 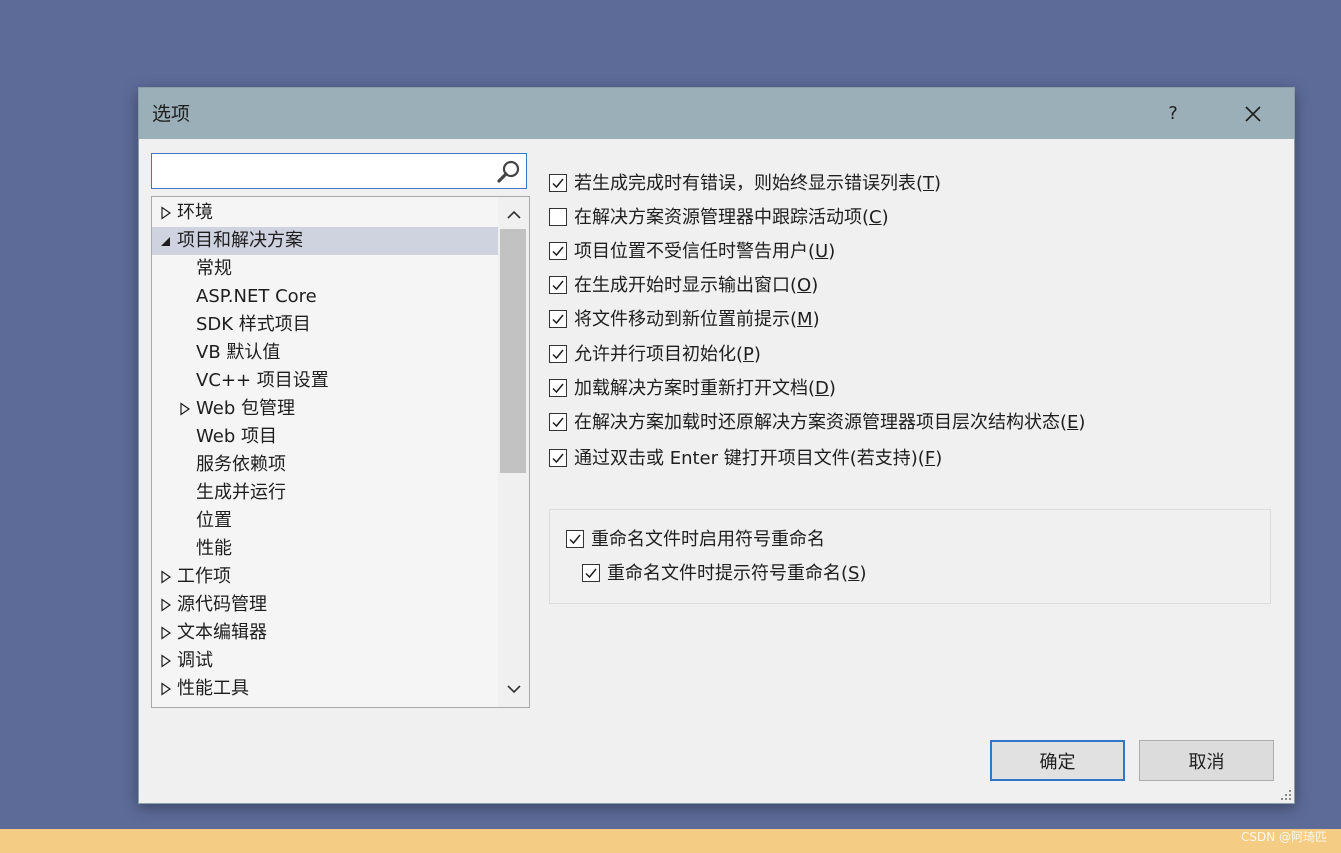 I want to click on close-button, so click(x=1253, y=114).